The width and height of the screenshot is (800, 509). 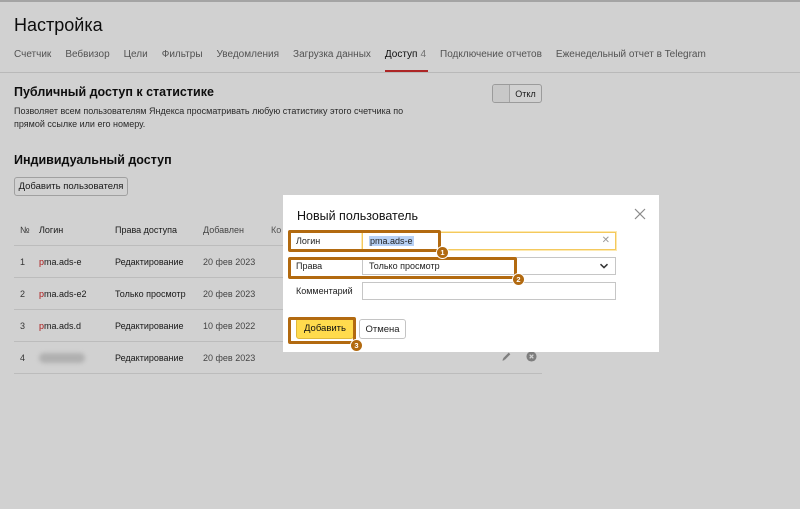 I want to click on highlight-login-field, so click(x=364, y=241).